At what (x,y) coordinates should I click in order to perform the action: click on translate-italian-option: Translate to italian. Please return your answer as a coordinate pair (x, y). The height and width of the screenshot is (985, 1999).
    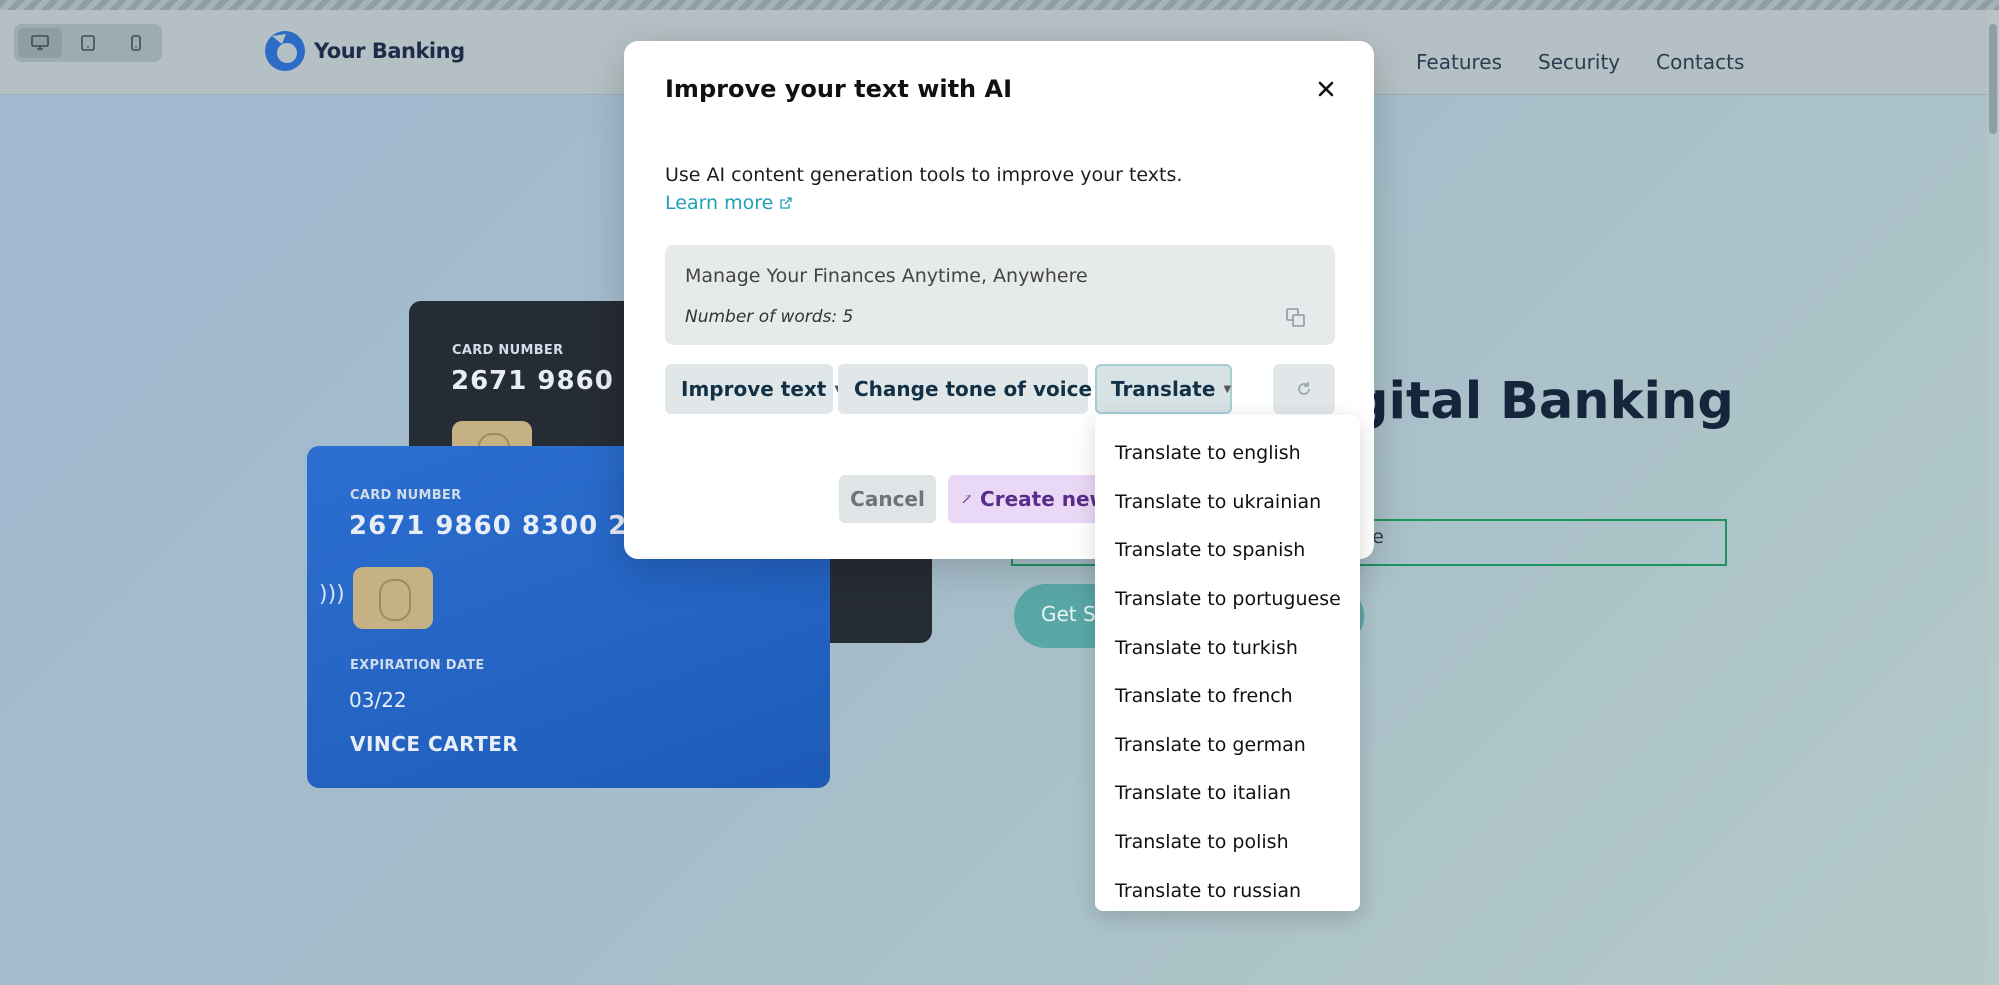
    Looking at the image, I should click on (1227, 793).